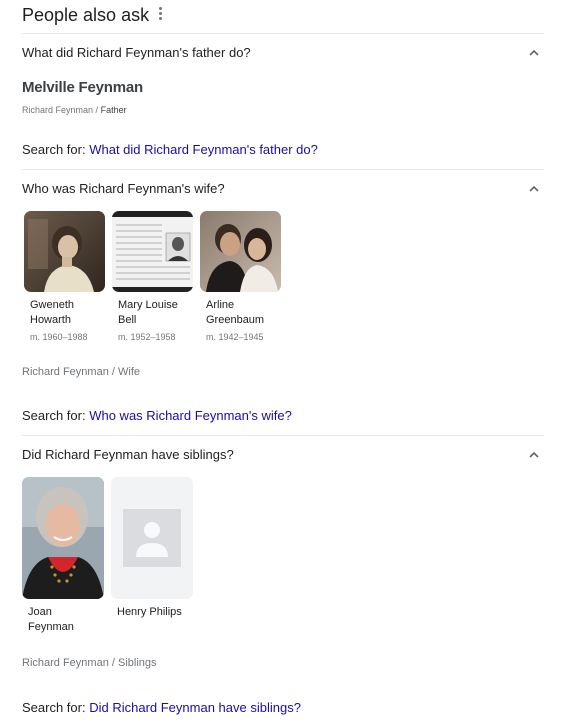 Image resolution: width=569 pixels, height=725 pixels. What do you see at coordinates (235, 320) in the screenshot?
I see `card-name-line2: Greenbaum` at bounding box center [235, 320].